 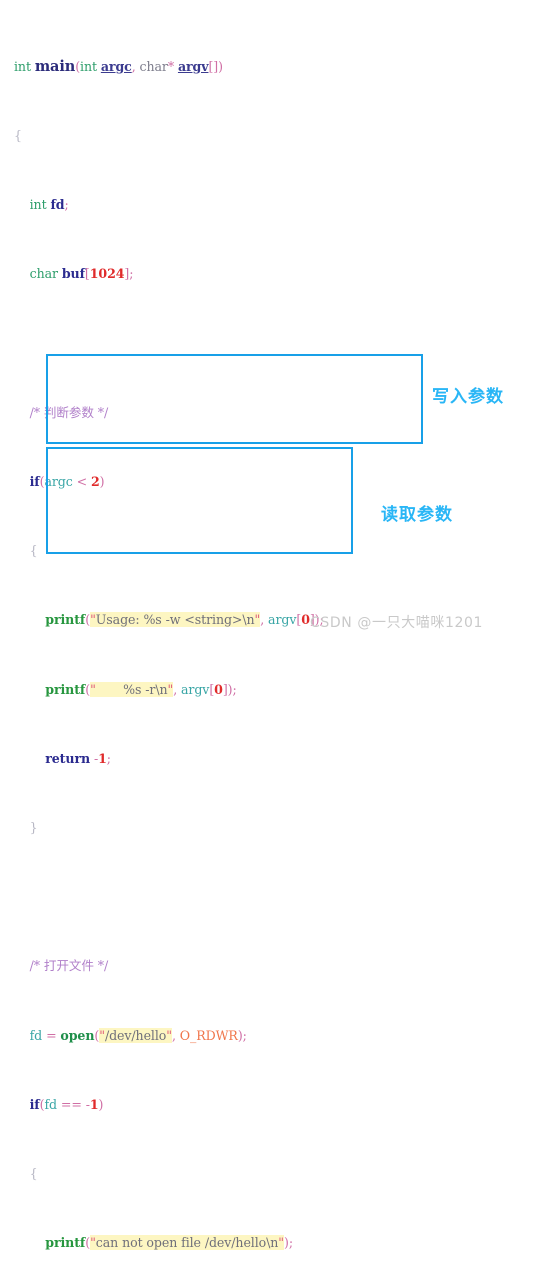 I want to click on csdn-watermark: CSDN @一只大喵咪1201, so click(x=396, y=623).